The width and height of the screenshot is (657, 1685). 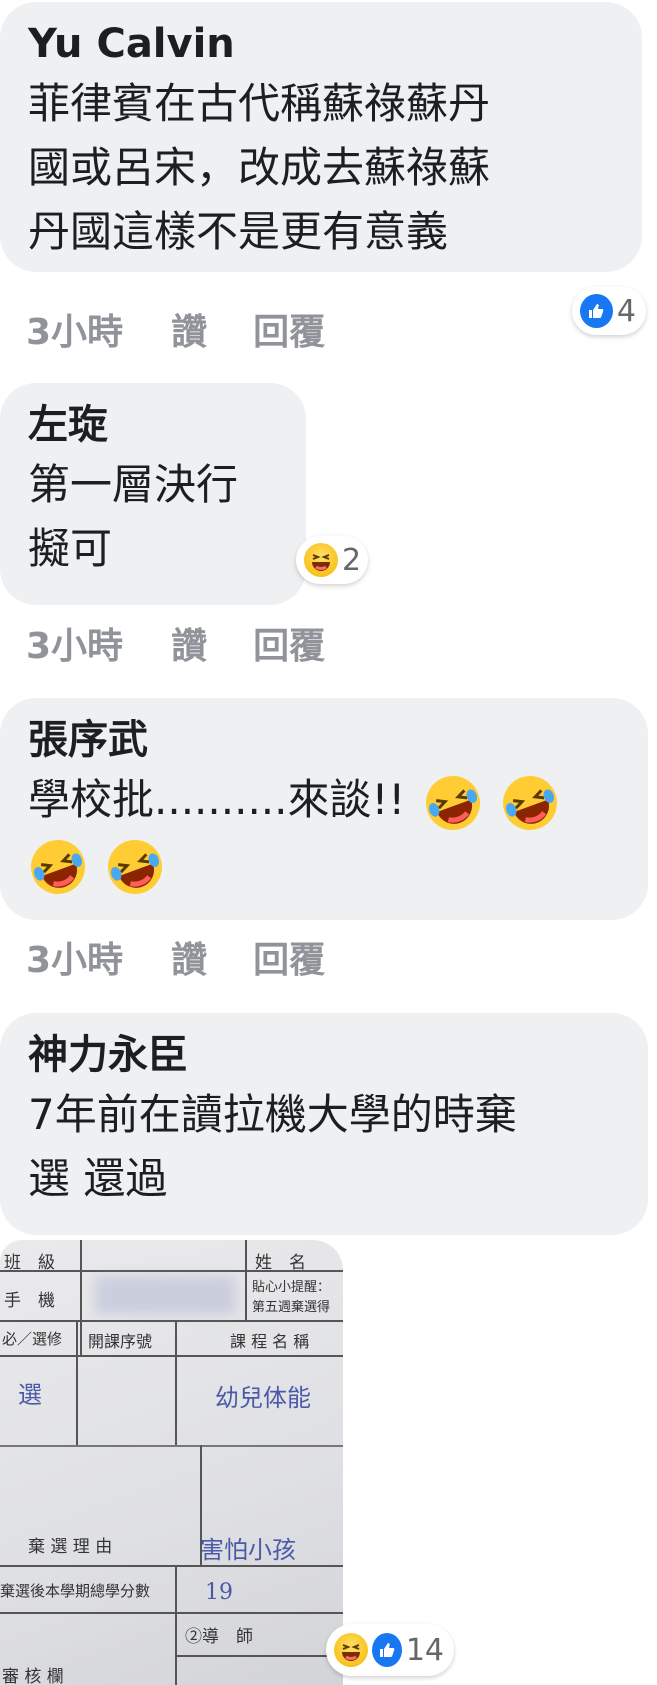 I want to click on comment-text: 7年前在讀拉機大學的時棄 選 還過, so click(x=272, y=1146).